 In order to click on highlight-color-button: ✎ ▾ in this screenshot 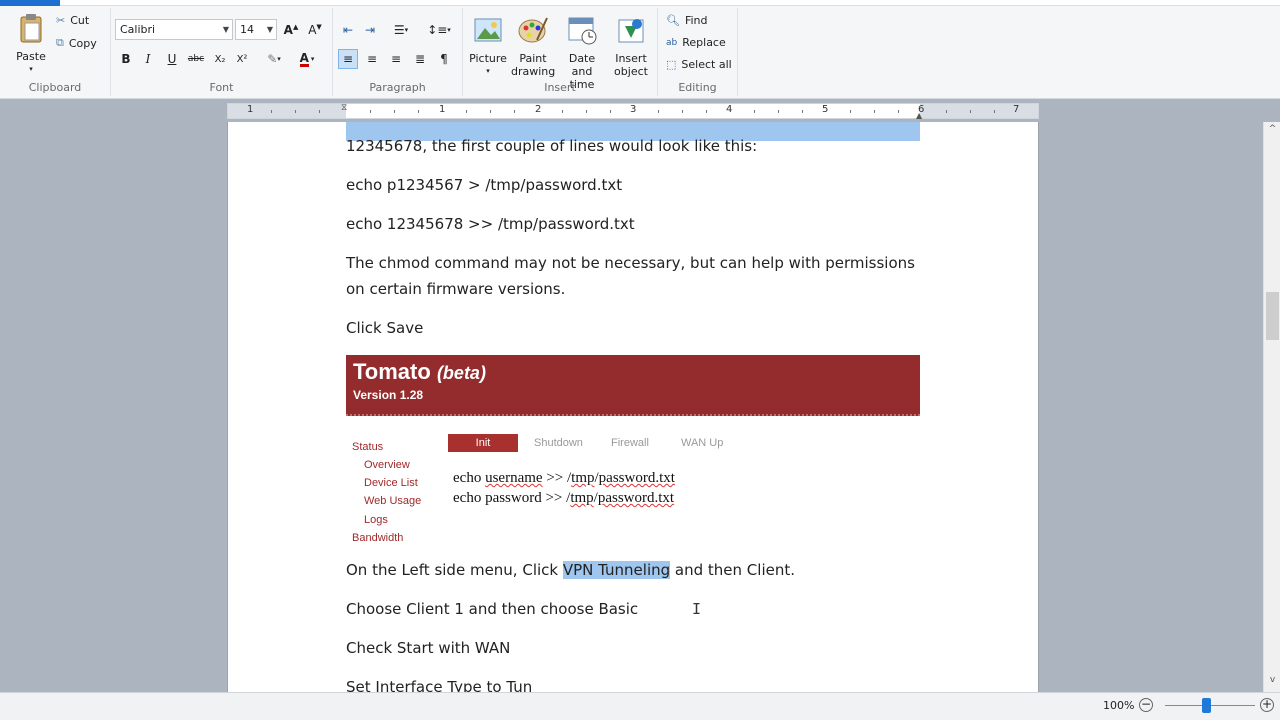, I will do `click(274, 59)`.